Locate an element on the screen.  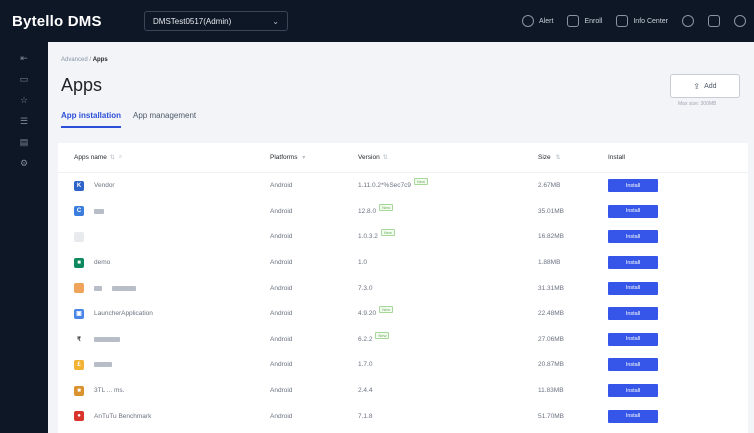
column-header-platforms: Platforms ▾ is located at coordinates (314, 157).